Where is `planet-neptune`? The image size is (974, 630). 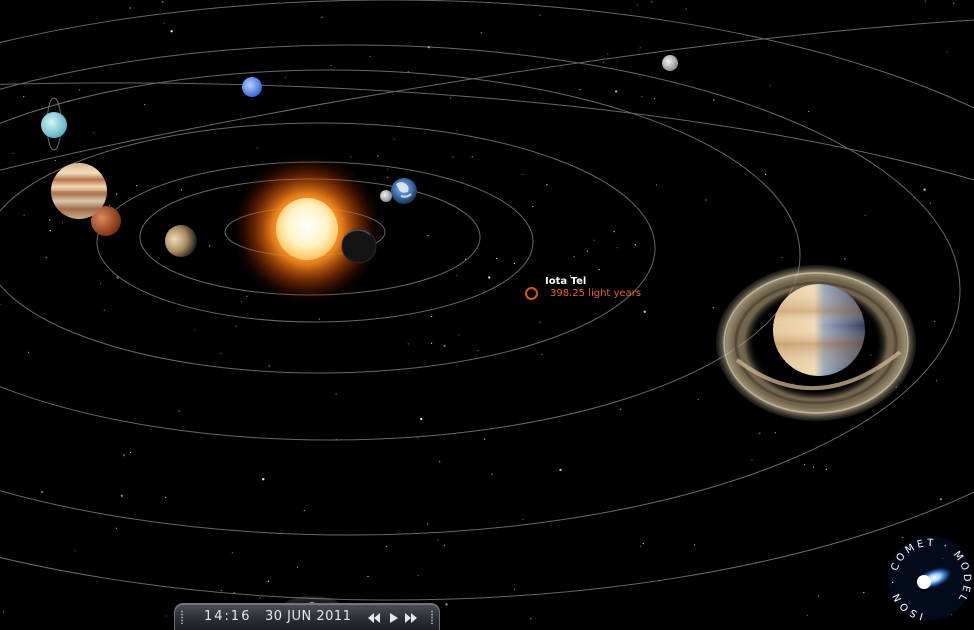 planet-neptune is located at coordinates (252, 87).